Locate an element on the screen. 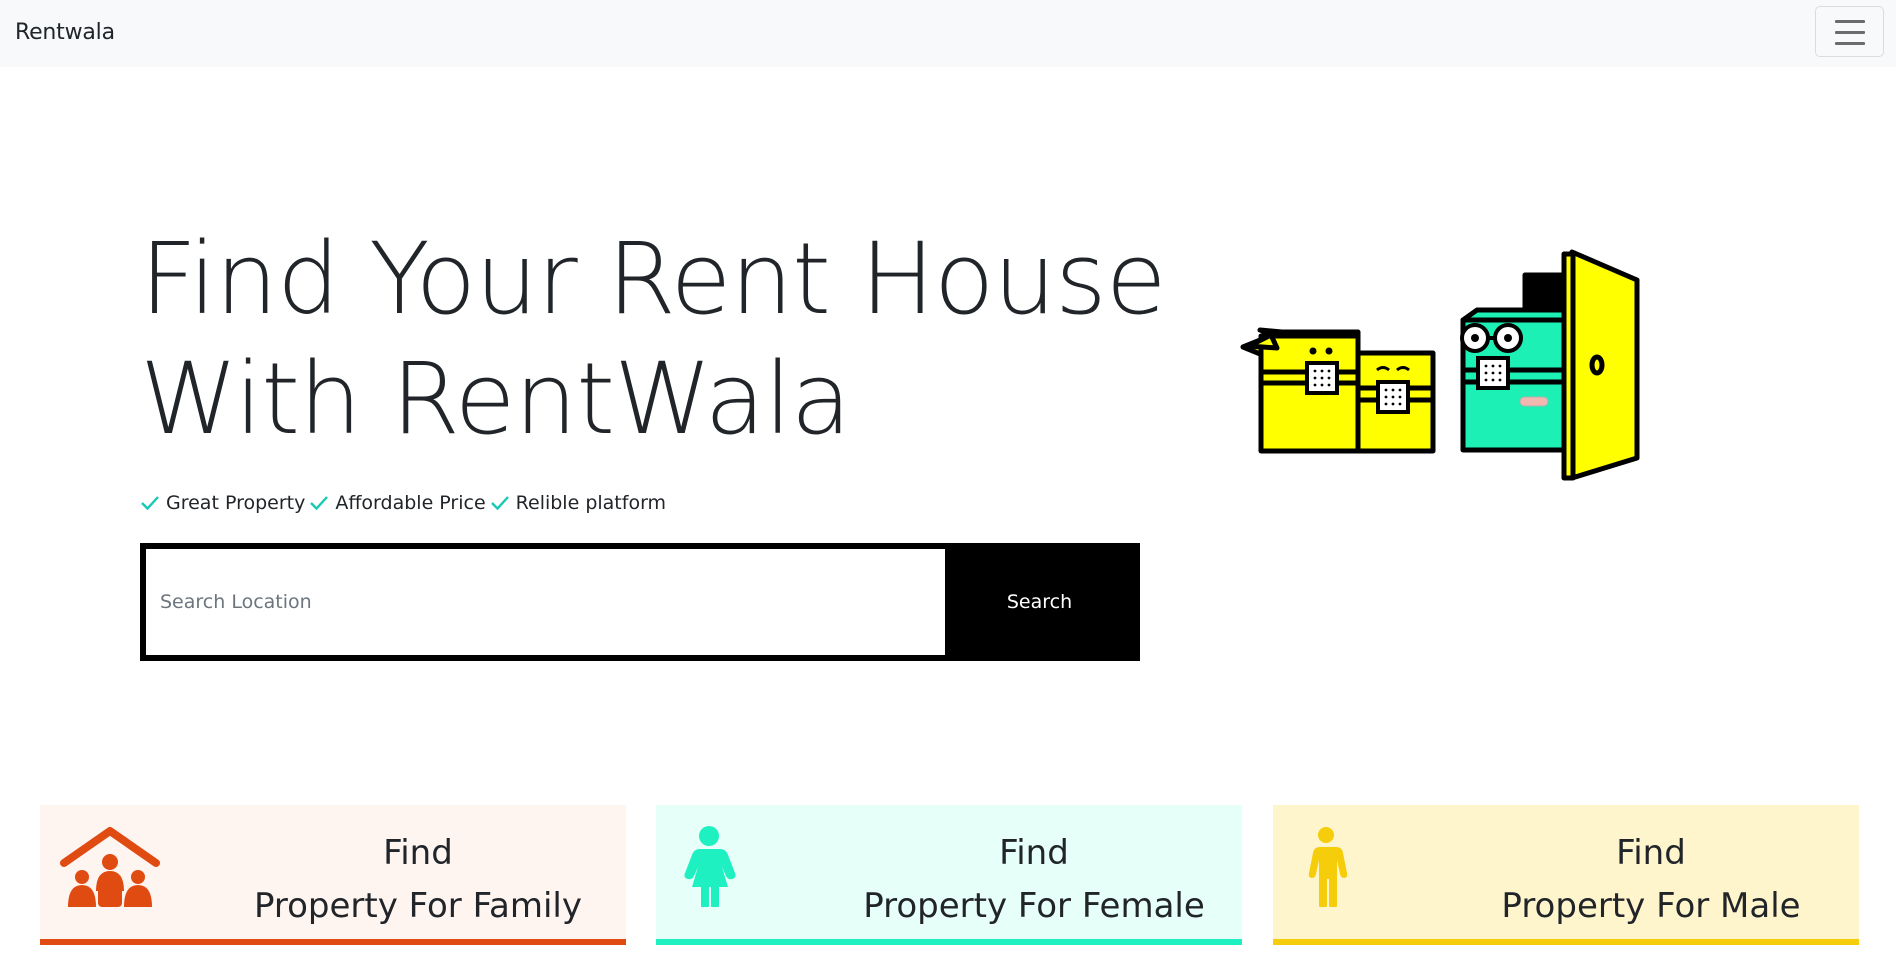  family-house-icon is located at coordinates (110, 867).